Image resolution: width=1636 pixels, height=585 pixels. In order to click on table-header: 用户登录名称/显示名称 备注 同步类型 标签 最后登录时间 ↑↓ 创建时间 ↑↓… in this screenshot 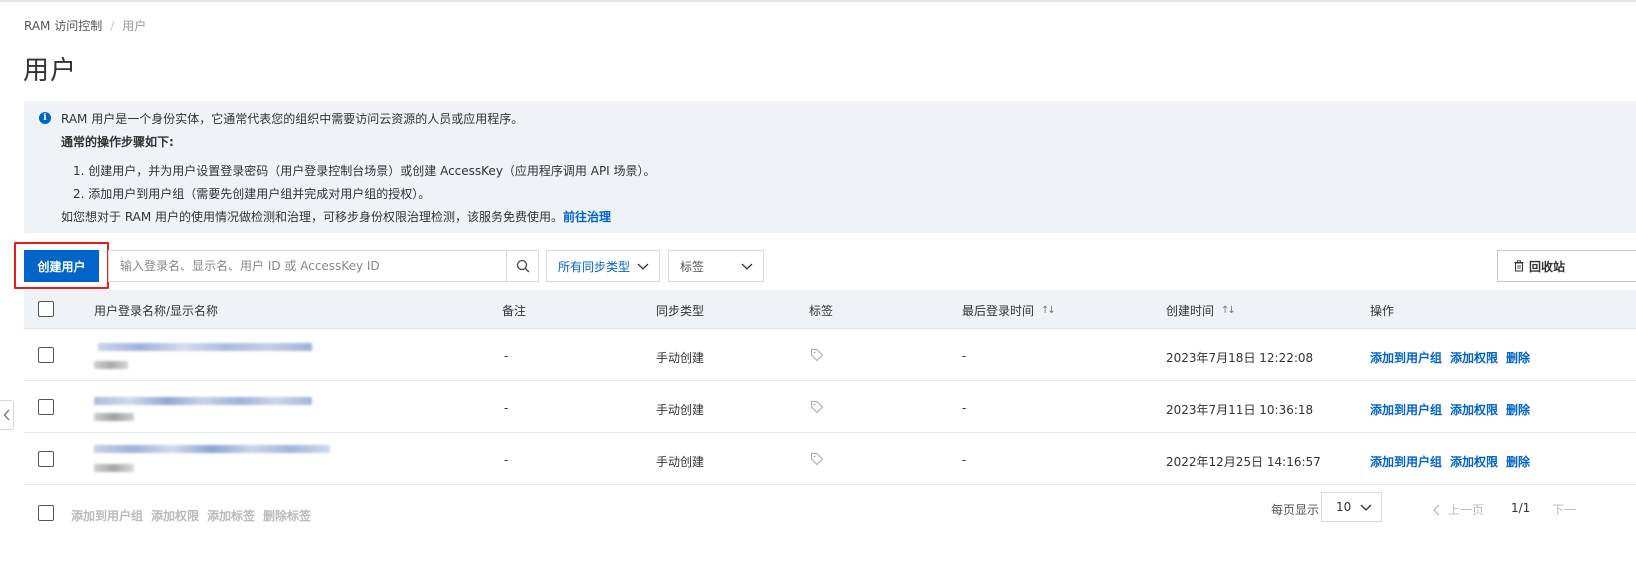, I will do `click(830, 309)`.